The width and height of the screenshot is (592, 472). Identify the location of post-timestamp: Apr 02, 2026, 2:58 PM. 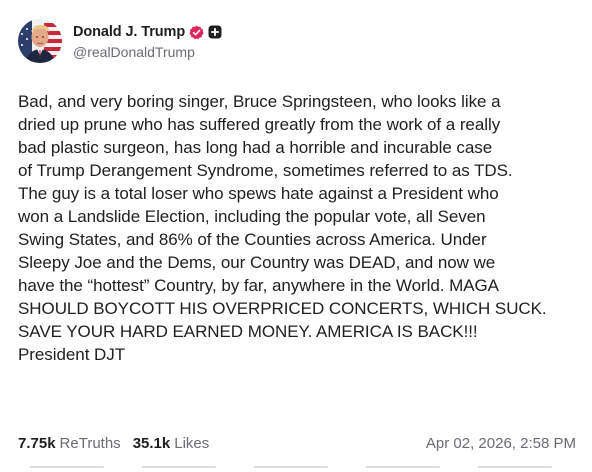
(501, 443).